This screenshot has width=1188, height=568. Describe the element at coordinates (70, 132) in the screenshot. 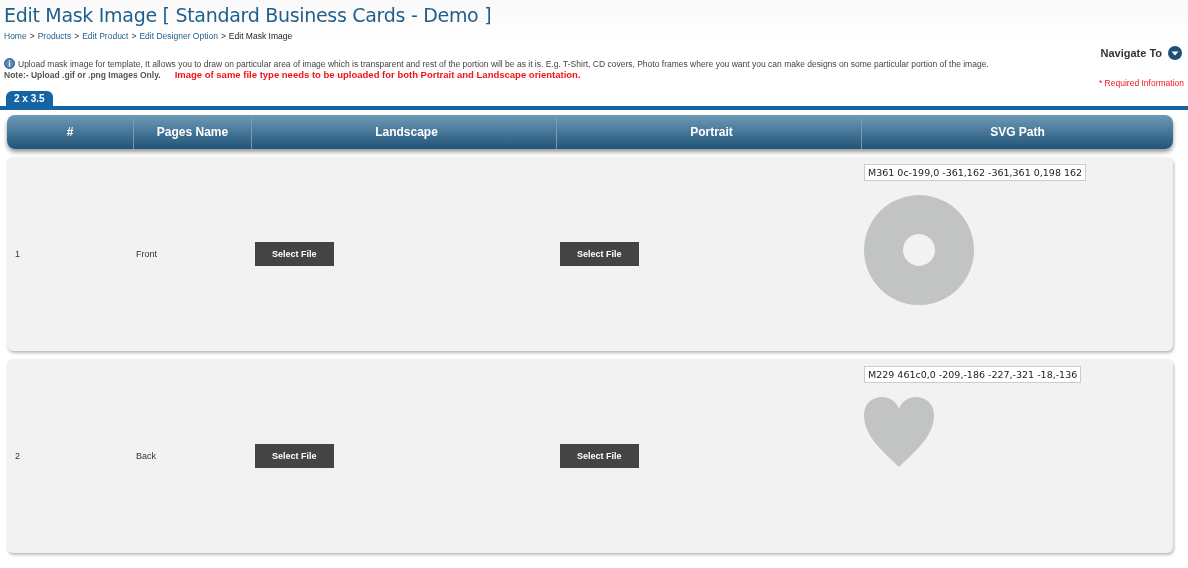

I see `column-header: #` at that location.